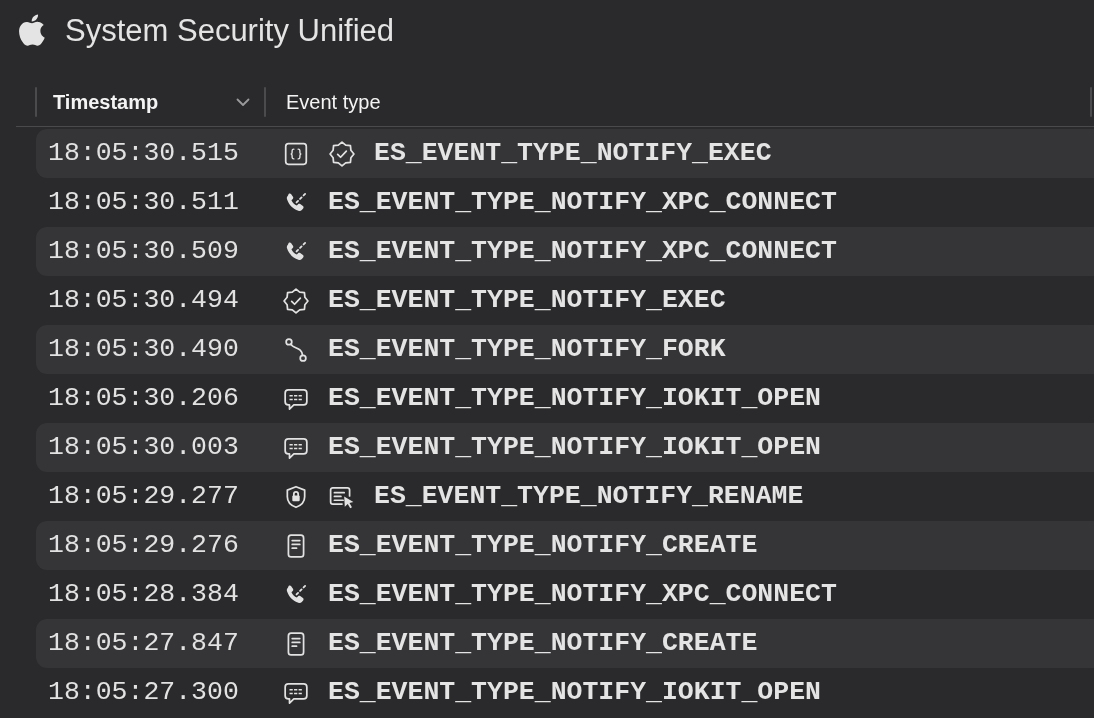 This screenshot has width=1094, height=718. I want to click on event-type-text: ES_EVENT_TYPE_NOTIFY_FORK, so click(527, 349).